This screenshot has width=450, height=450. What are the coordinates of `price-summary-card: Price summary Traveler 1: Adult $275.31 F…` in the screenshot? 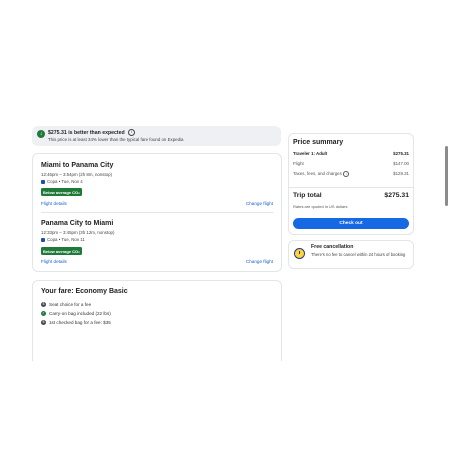 It's located at (351, 184).